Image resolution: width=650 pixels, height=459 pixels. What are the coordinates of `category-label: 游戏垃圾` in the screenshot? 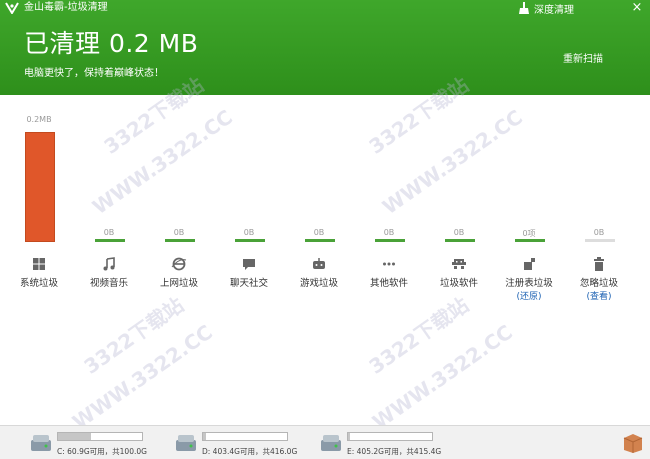 It's located at (318, 283).